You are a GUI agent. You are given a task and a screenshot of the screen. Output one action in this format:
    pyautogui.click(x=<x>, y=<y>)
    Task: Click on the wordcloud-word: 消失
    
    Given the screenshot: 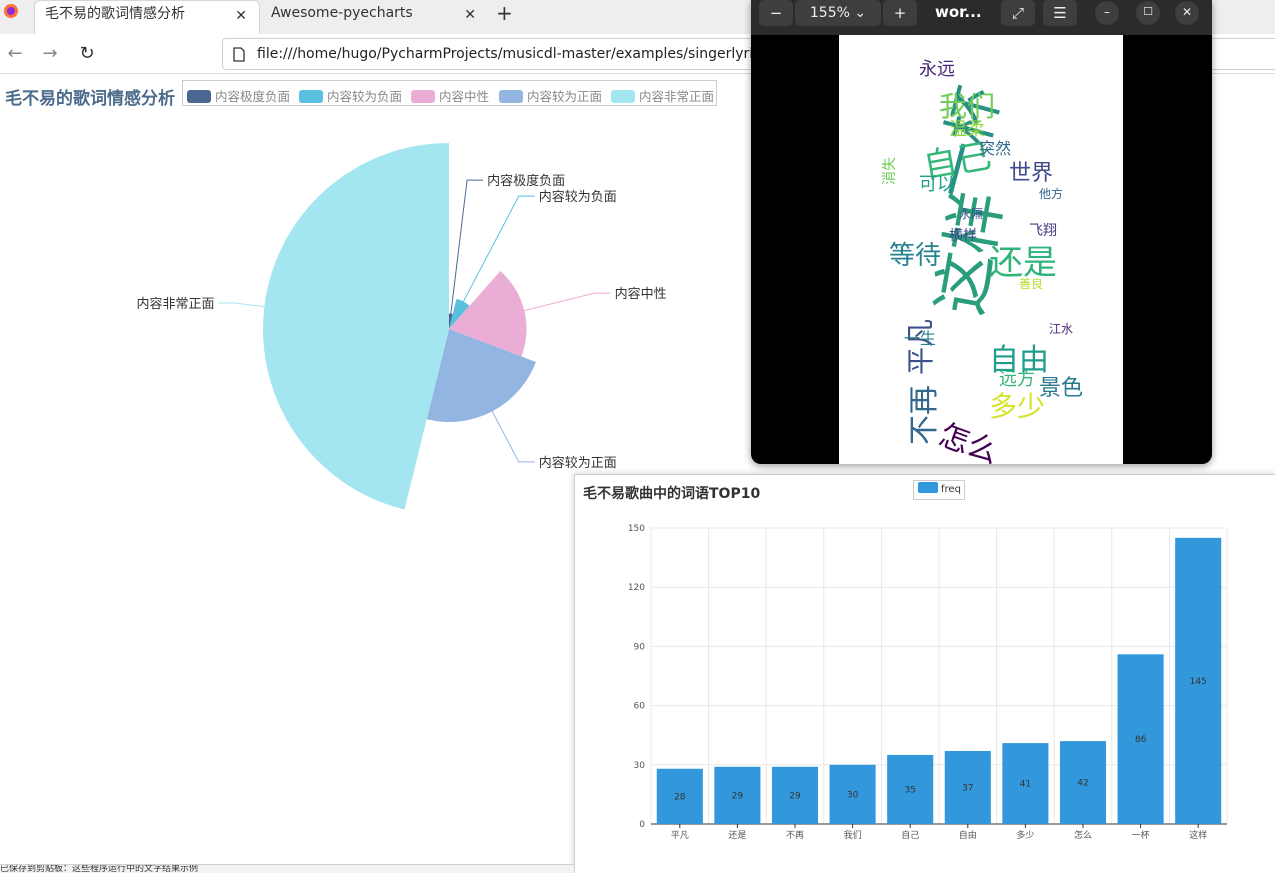 What is the action you would take?
    pyautogui.click(x=890, y=171)
    